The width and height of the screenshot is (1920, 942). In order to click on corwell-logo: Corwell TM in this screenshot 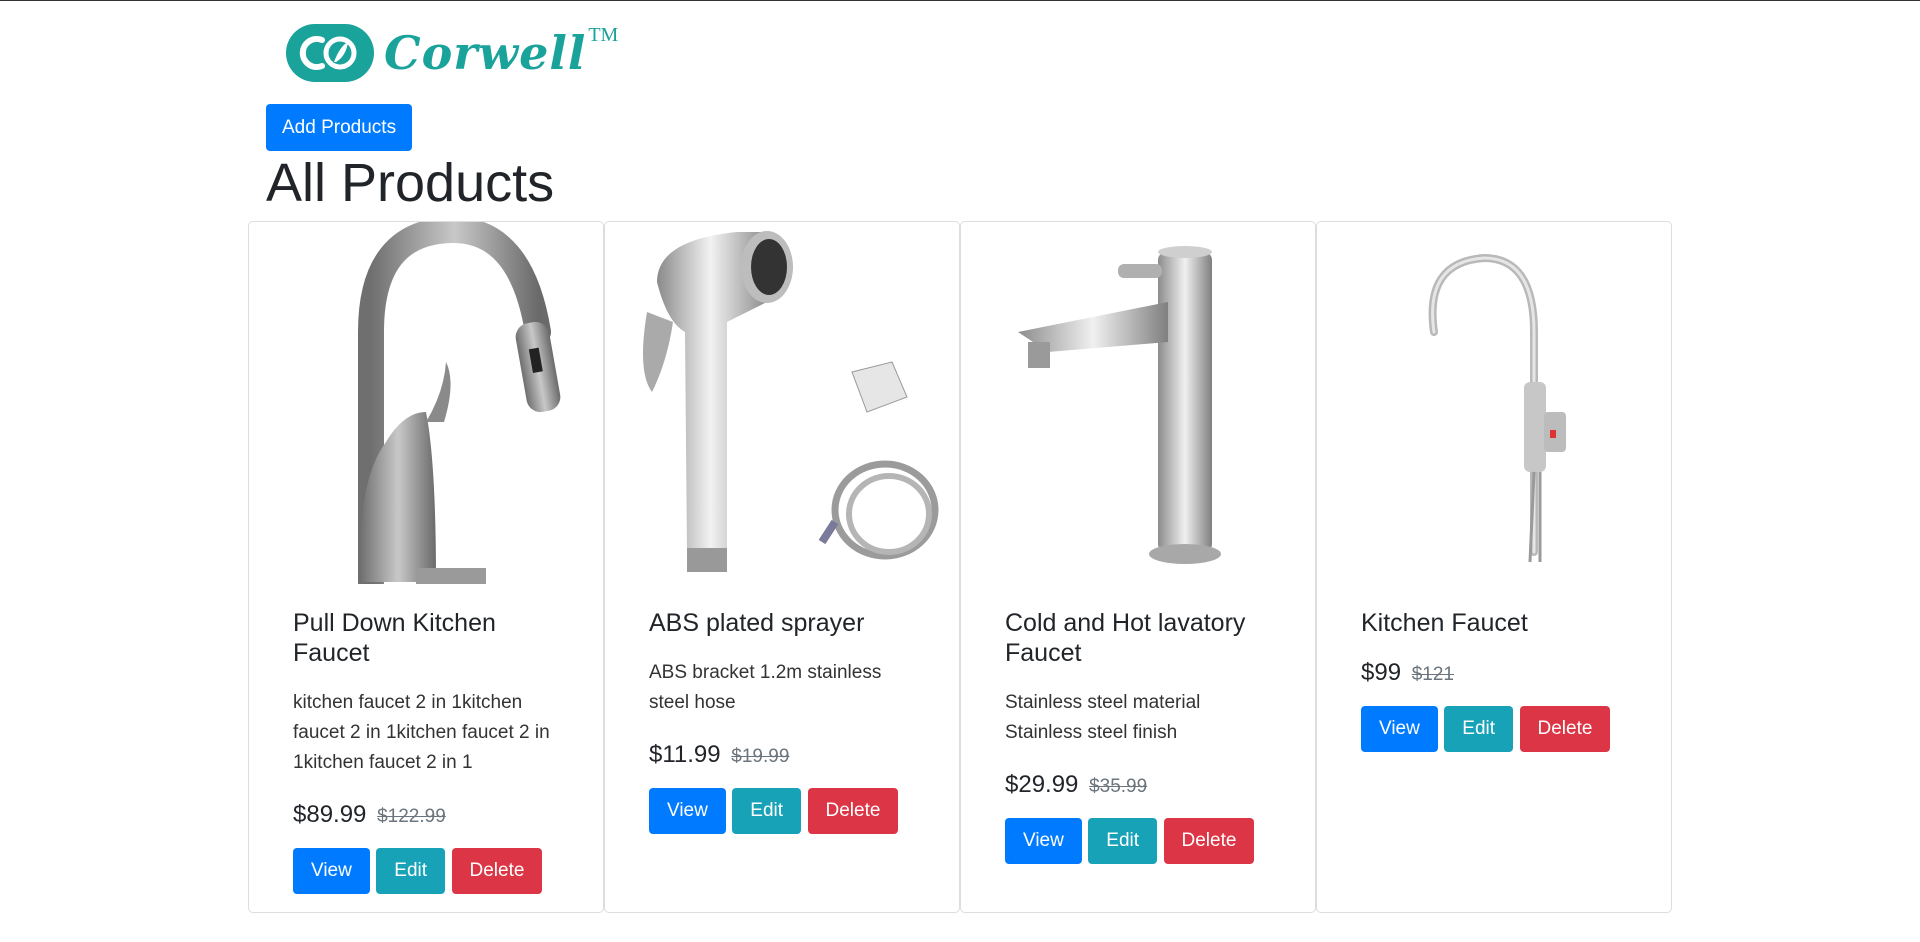, I will do `click(451, 53)`.